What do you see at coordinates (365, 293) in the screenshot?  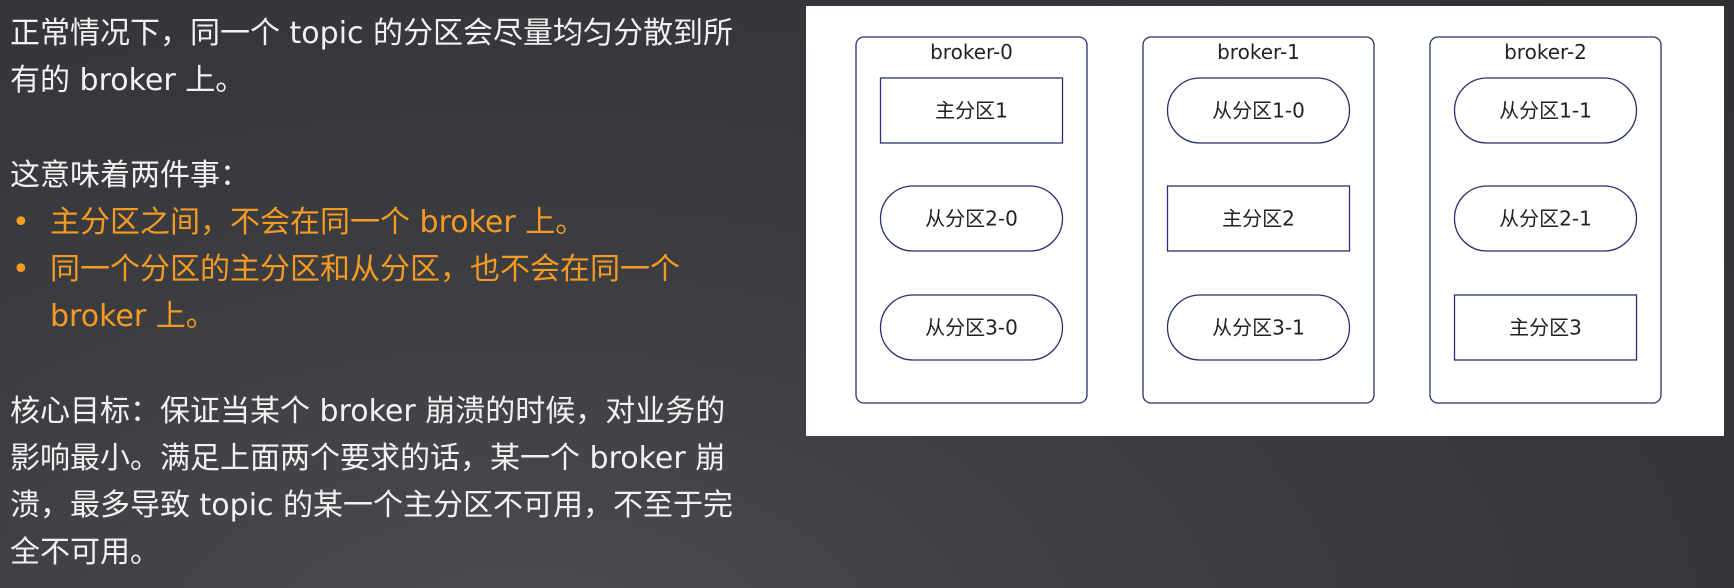 I see `bullet-text: 同一个分区的主分区和从分区，也不会在同一个 broker 上。` at bounding box center [365, 293].